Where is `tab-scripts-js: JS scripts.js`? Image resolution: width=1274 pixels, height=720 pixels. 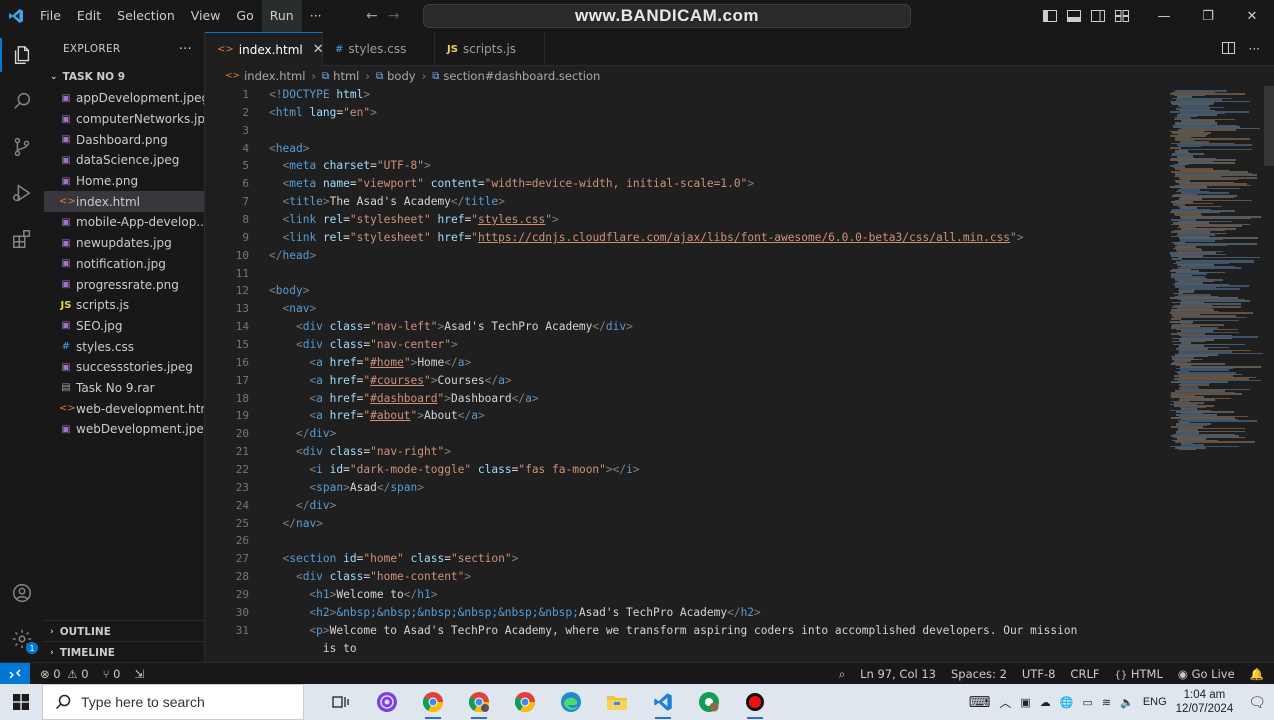
tab-scripts-js: JS scripts.js is located at coordinates (490, 49).